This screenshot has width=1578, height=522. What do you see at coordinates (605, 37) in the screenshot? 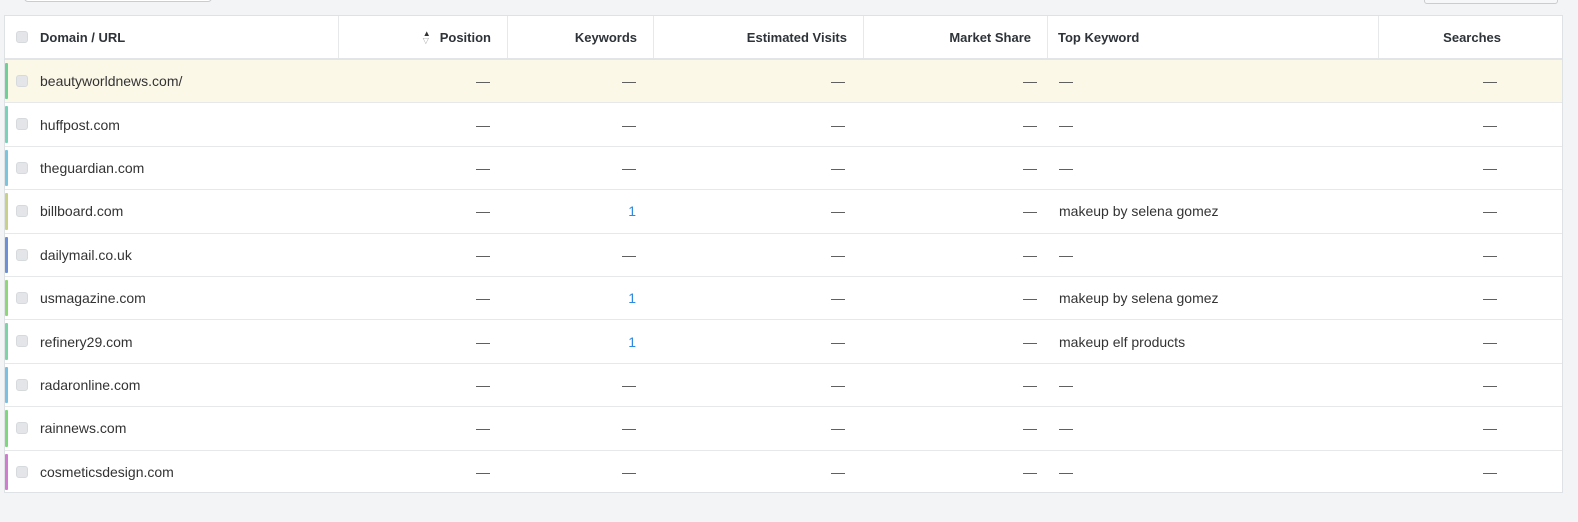
I see `column-keywords-label: Keywords` at bounding box center [605, 37].